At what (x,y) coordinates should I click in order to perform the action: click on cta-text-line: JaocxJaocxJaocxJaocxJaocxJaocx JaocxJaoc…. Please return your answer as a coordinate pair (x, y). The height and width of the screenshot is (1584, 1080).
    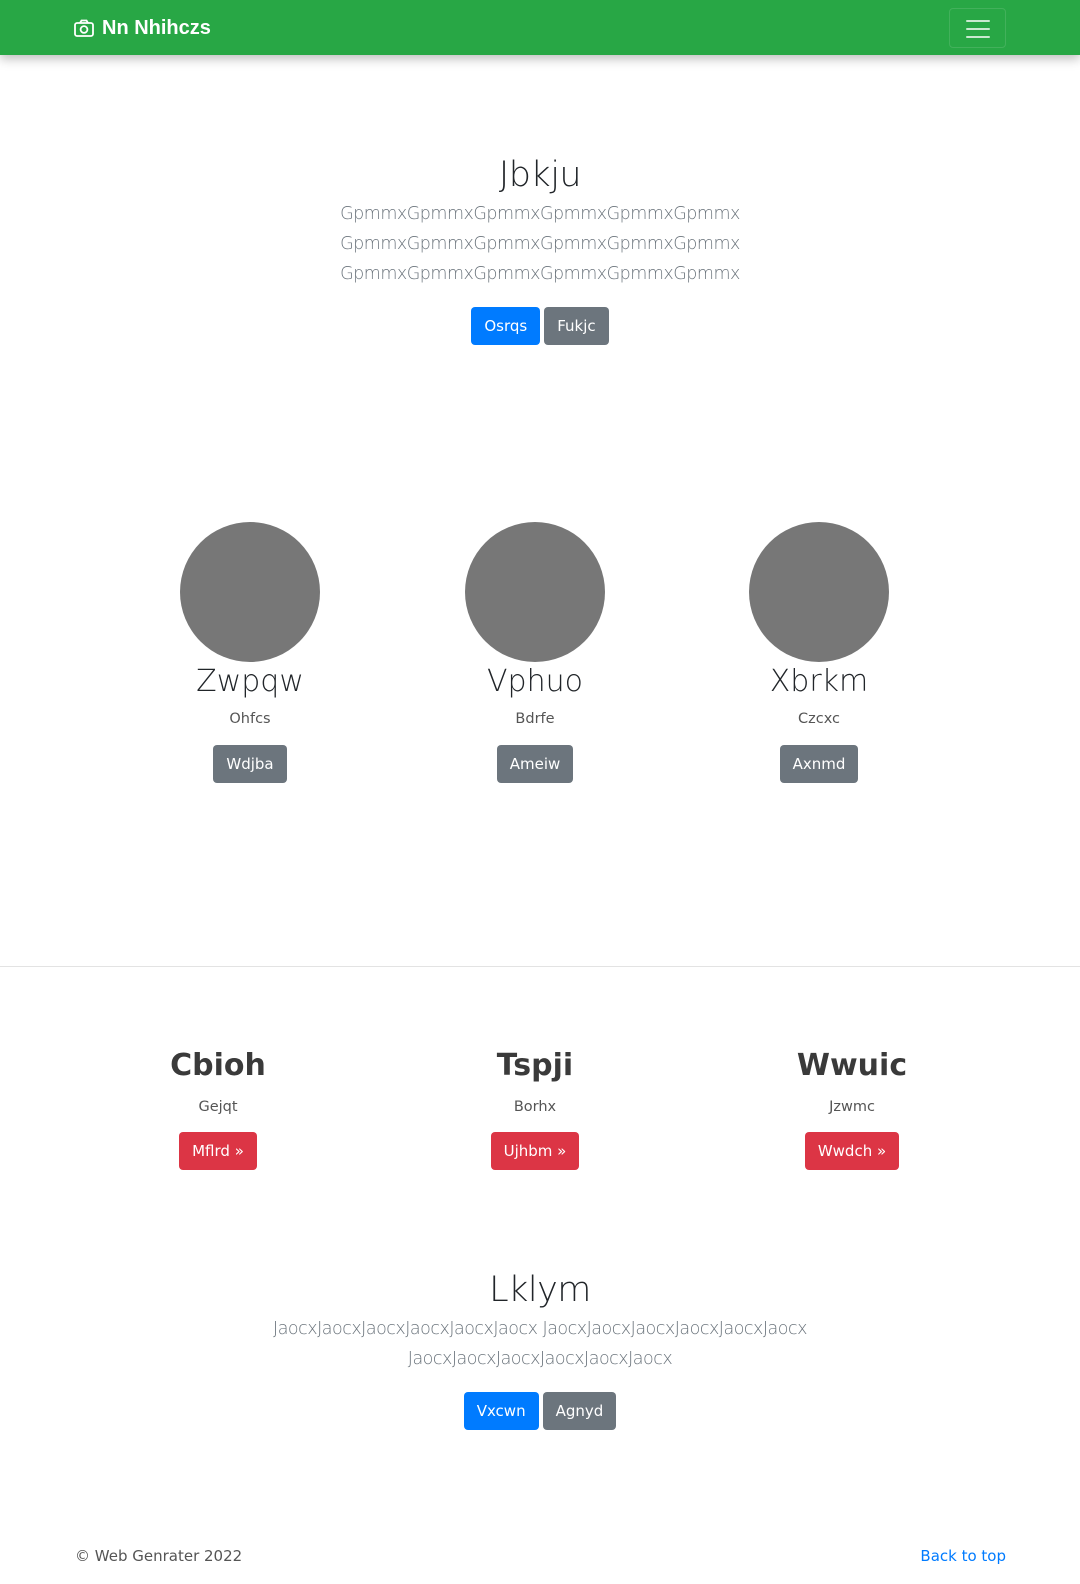
    Looking at the image, I should click on (540, 1329).